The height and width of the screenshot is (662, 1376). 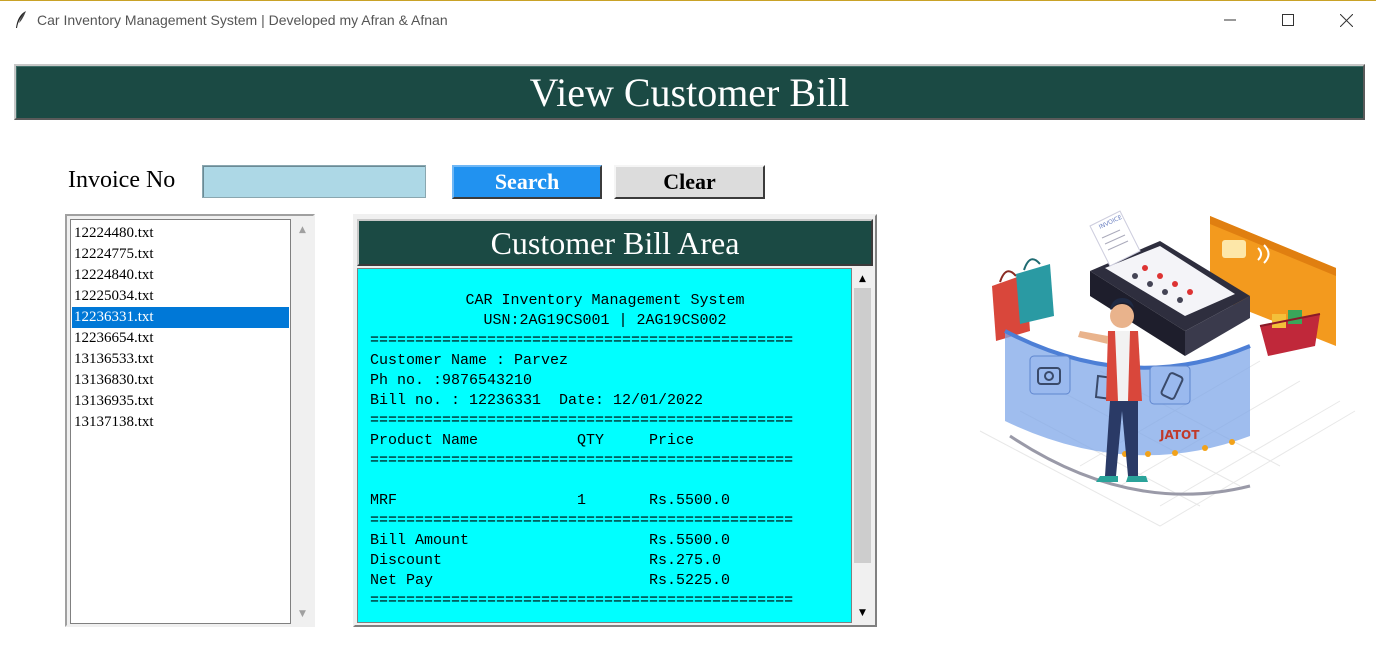 What do you see at coordinates (605, 300) in the screenshot?
I see `bill-system-name: CAR Inventory Management System` at bounding box center [605, 300].